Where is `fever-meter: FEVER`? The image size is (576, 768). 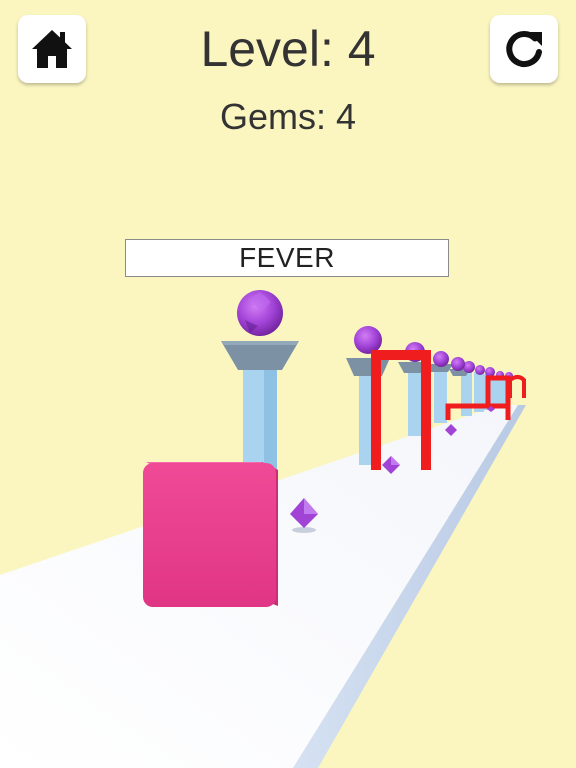 fever-meter: FEVER is located at coordinates (287, 258).